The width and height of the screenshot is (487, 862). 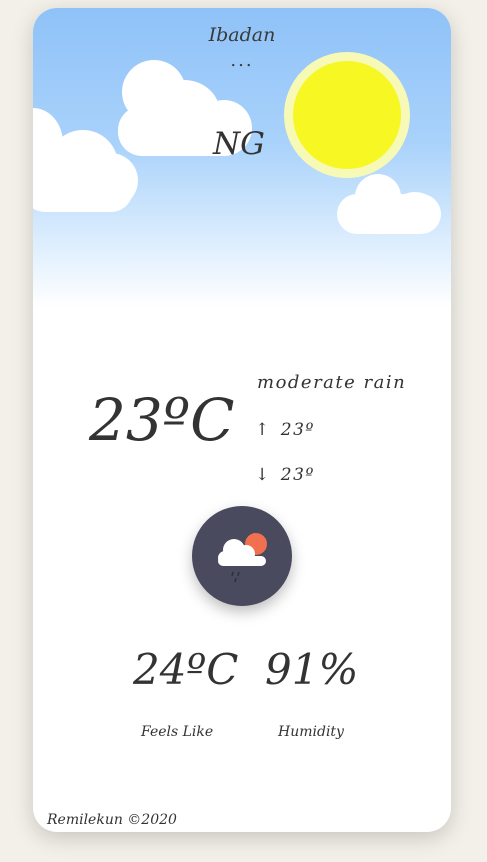 What do you see at coordinates (312, 669) in the screenshot?
I see `humidity-value: 91%` at bounding box center [312, 669].